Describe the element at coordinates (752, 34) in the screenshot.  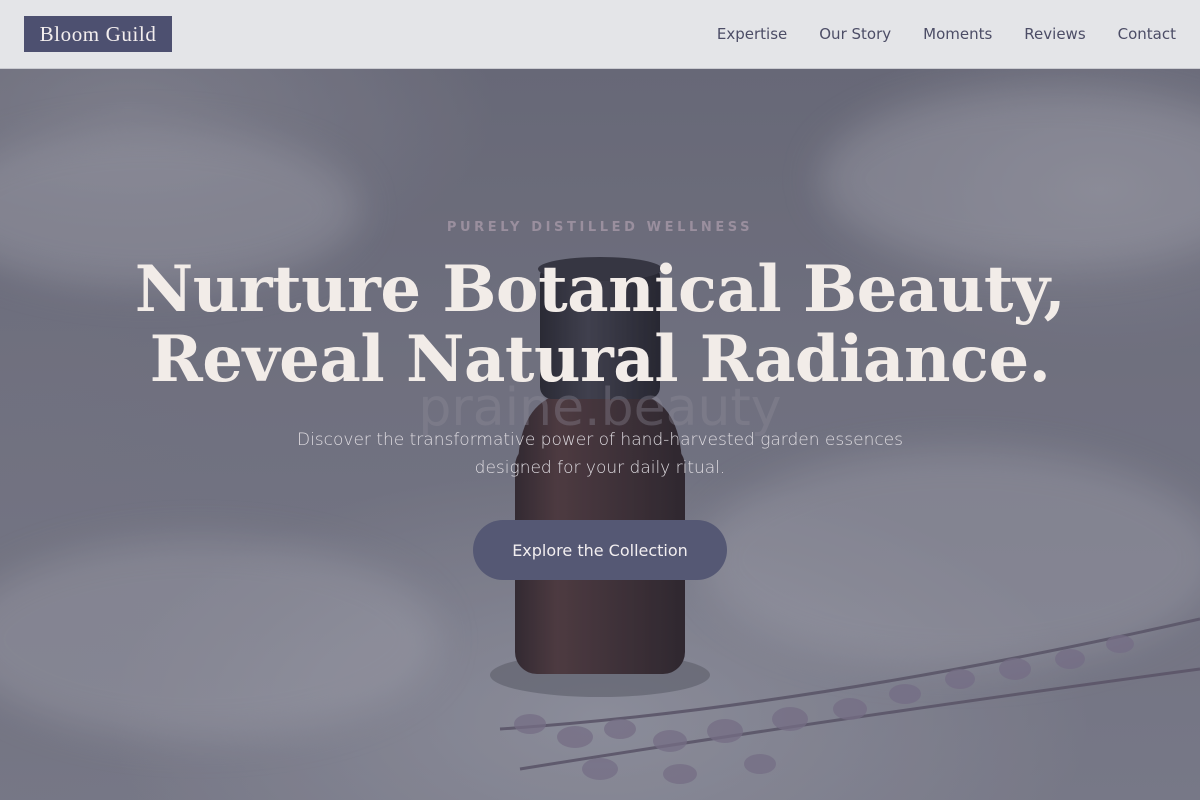
I see `nav-link-expertise: Expertise` at that location.